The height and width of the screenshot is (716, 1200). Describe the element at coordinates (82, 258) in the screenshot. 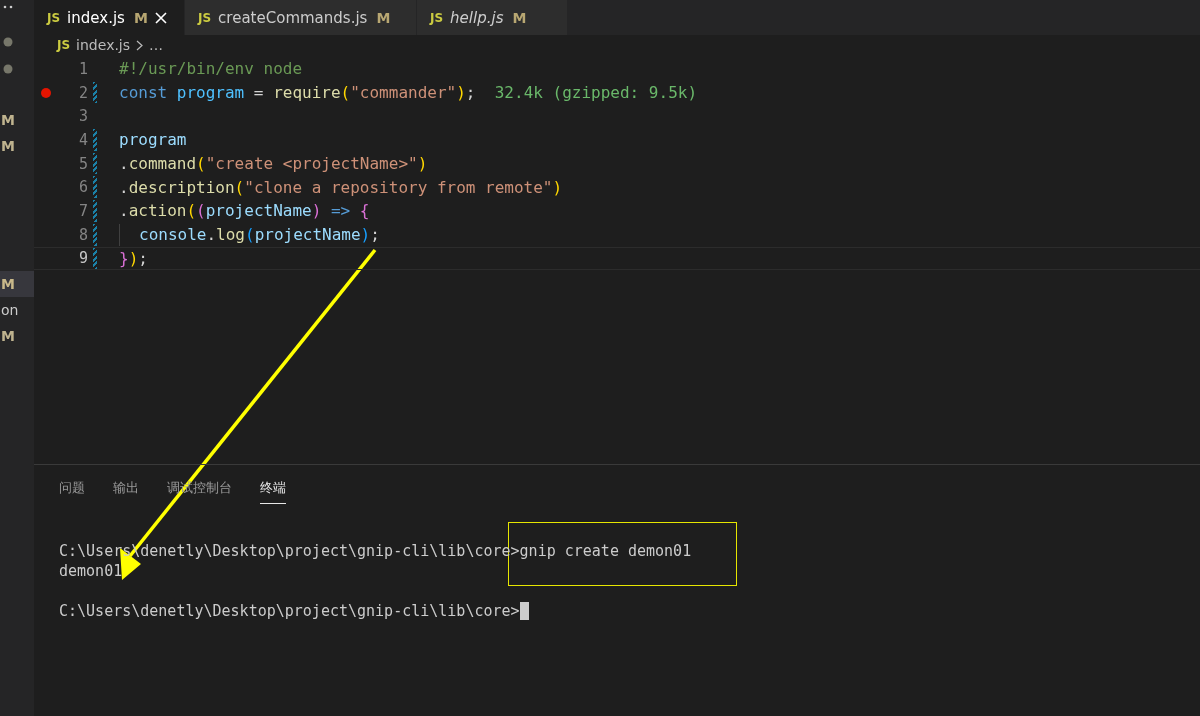

I see `line-number: 9` at that location.